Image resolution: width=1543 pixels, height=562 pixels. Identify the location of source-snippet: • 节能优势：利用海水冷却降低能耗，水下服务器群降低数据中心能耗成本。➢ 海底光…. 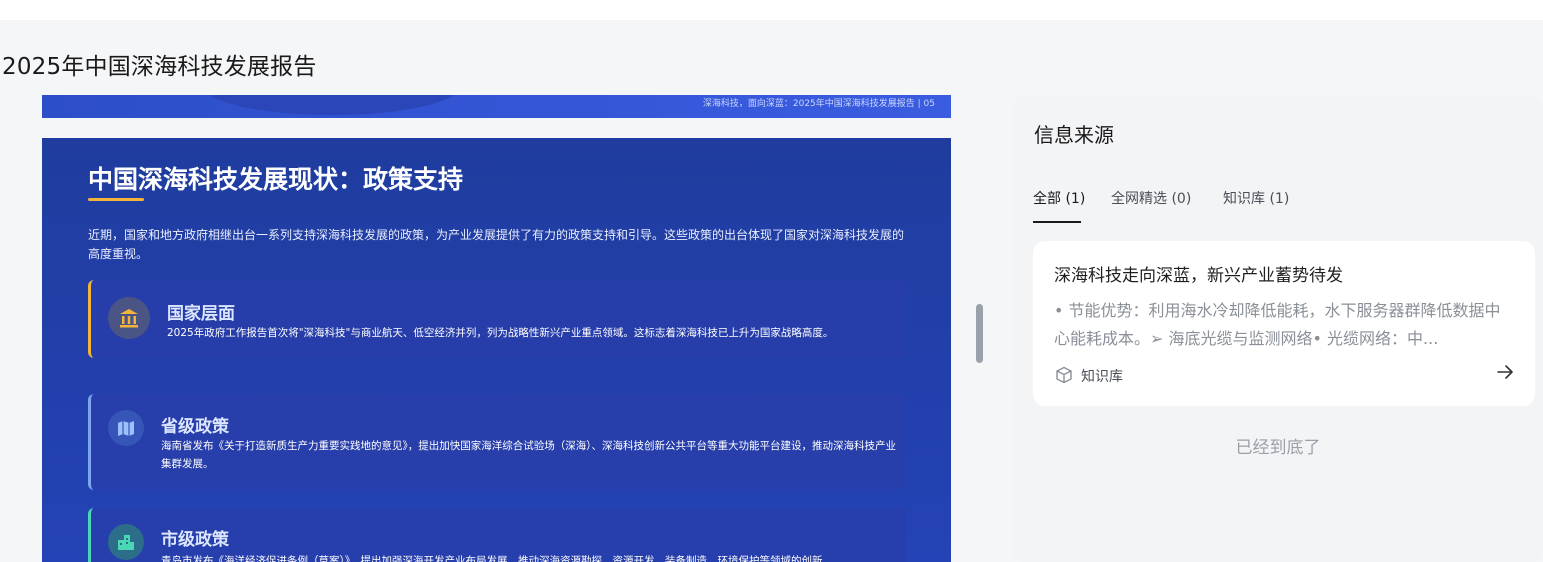
(1277, 324).